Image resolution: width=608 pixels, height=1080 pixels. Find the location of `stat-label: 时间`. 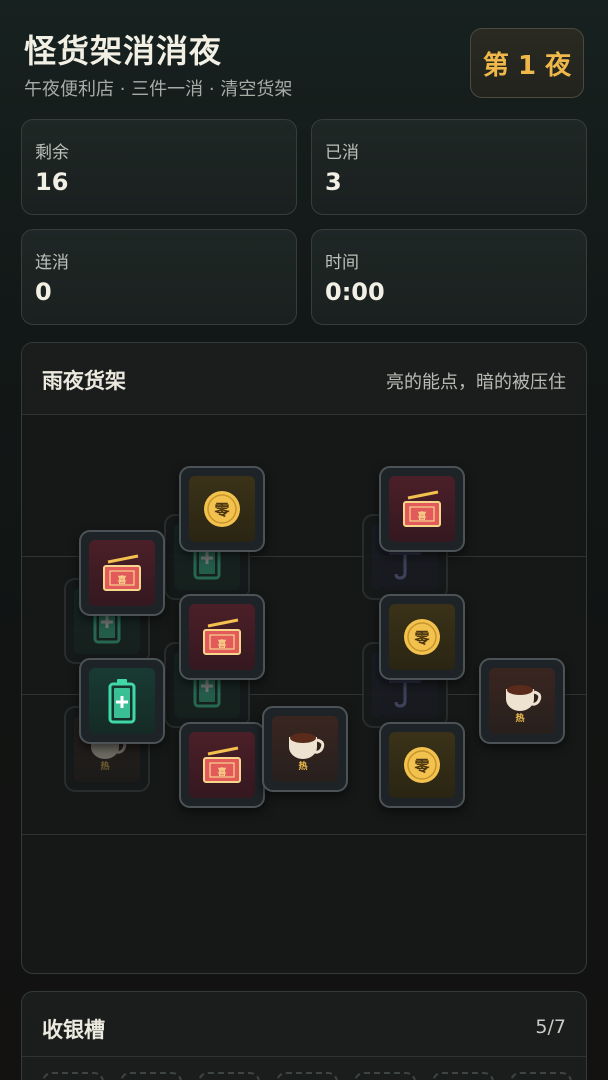

stat-label: 时间 is located at coordinates (342, 263).